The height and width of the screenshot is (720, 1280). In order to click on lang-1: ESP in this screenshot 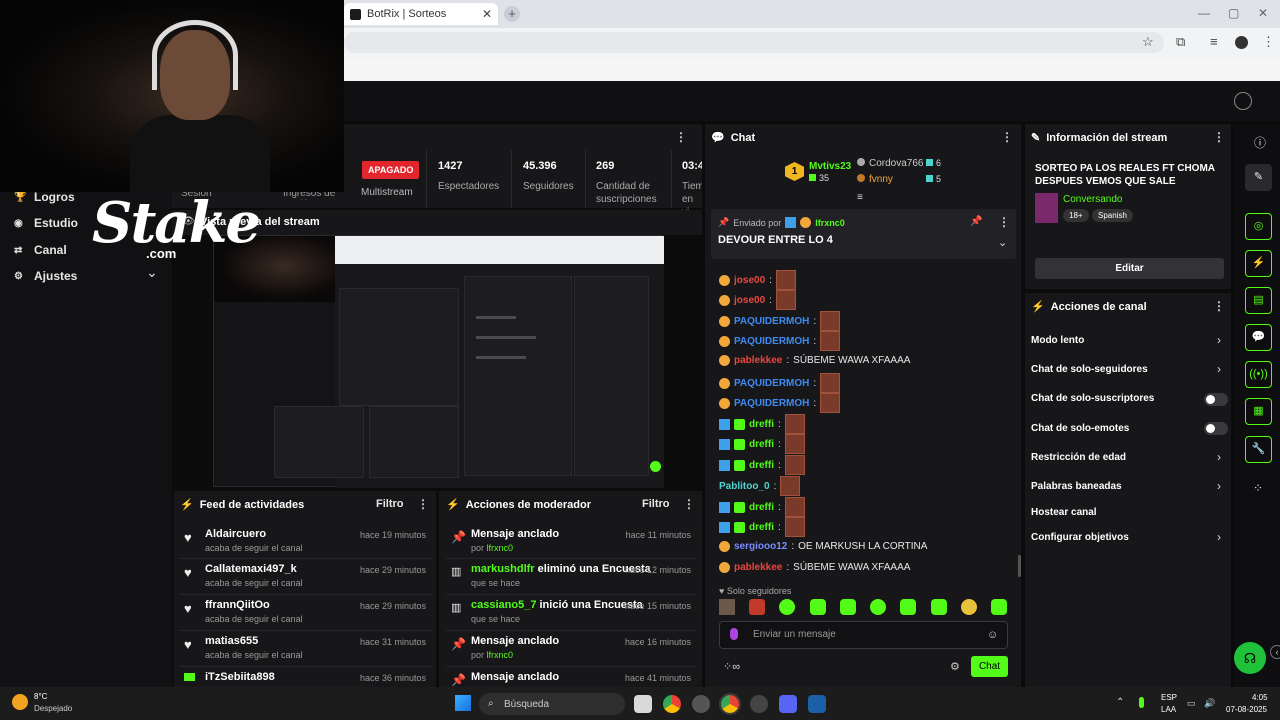, I will do `click(1169, 697)`.